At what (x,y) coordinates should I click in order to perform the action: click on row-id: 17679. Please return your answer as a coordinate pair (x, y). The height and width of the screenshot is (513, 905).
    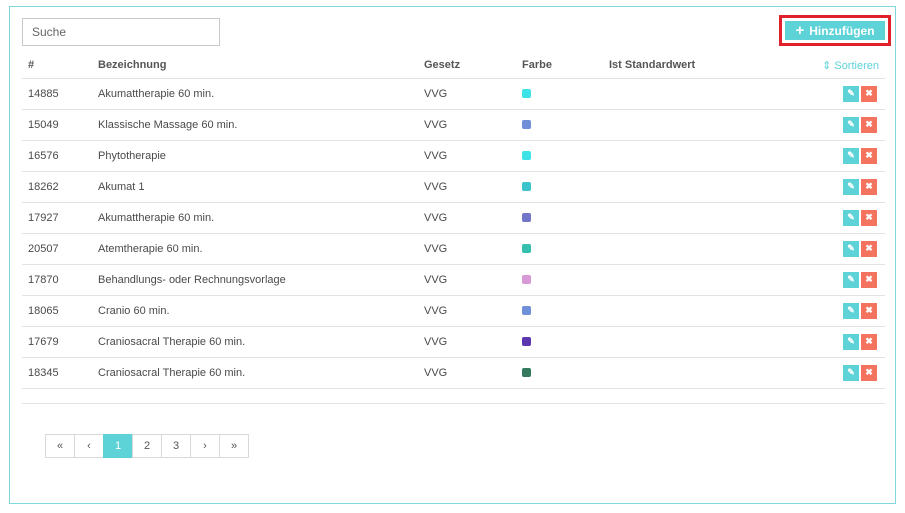
    Looking at the image, I should click on (57, 342).